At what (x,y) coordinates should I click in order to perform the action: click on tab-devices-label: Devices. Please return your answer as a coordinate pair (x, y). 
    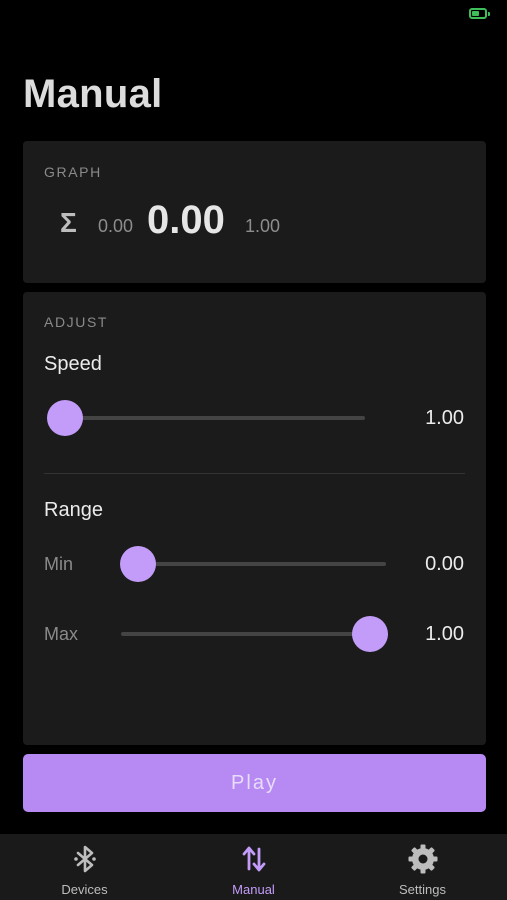
    Looking at the image, I should click on (84, 889).